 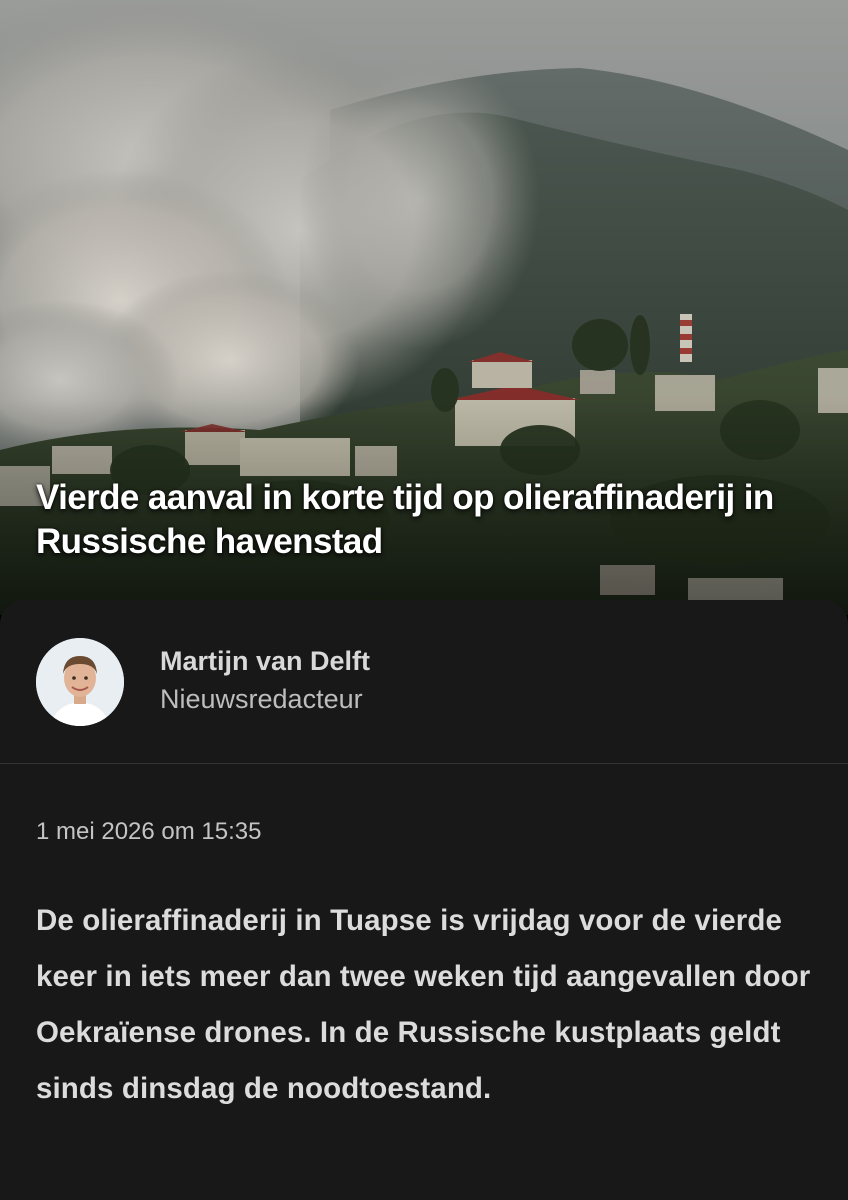 What do you see at coordinates (424, 763) in the screenshot?
I see `divider` at bounding box center [424, 763].